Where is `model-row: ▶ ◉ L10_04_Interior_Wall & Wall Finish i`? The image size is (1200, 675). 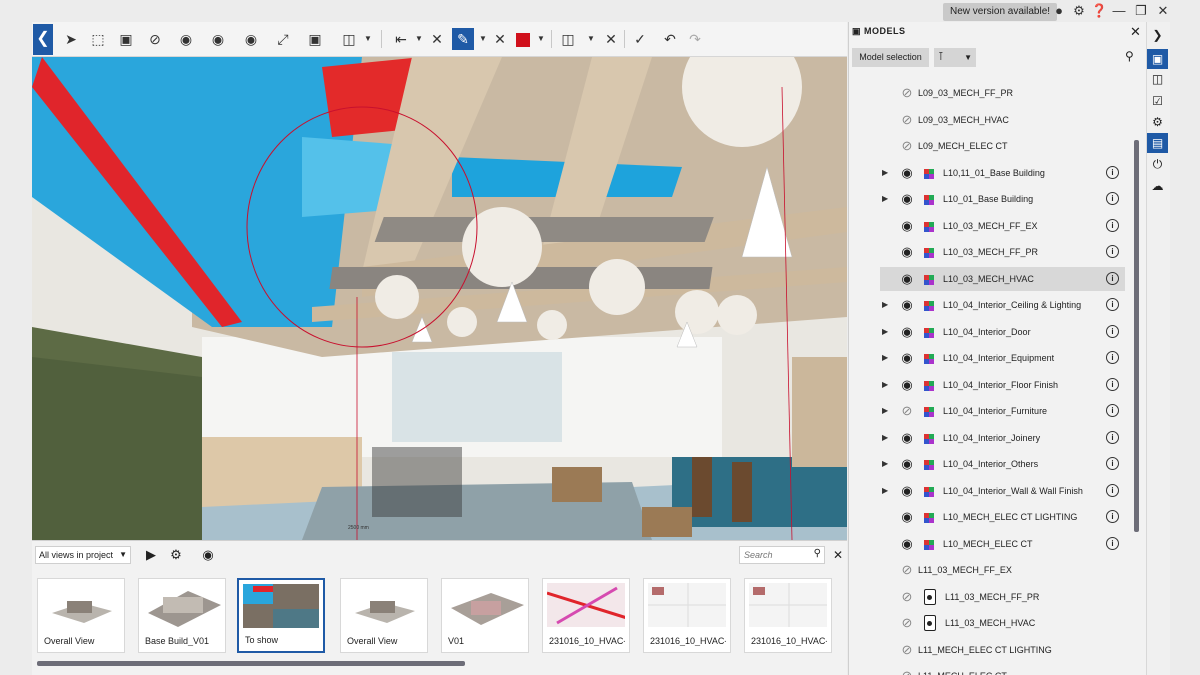
model-row: ▶ ◉ L10_04_Interior_Wall & Wall Finish i is located at coordinates (1002, 491).